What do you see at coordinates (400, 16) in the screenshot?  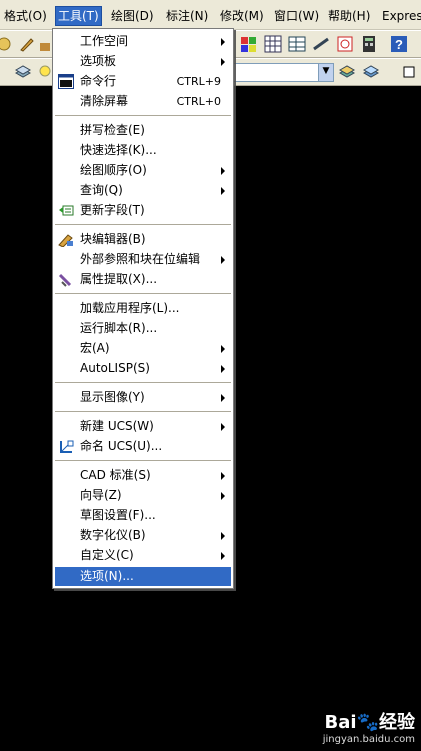 I see `menu-express: Express` at bounding box center [400, 16].